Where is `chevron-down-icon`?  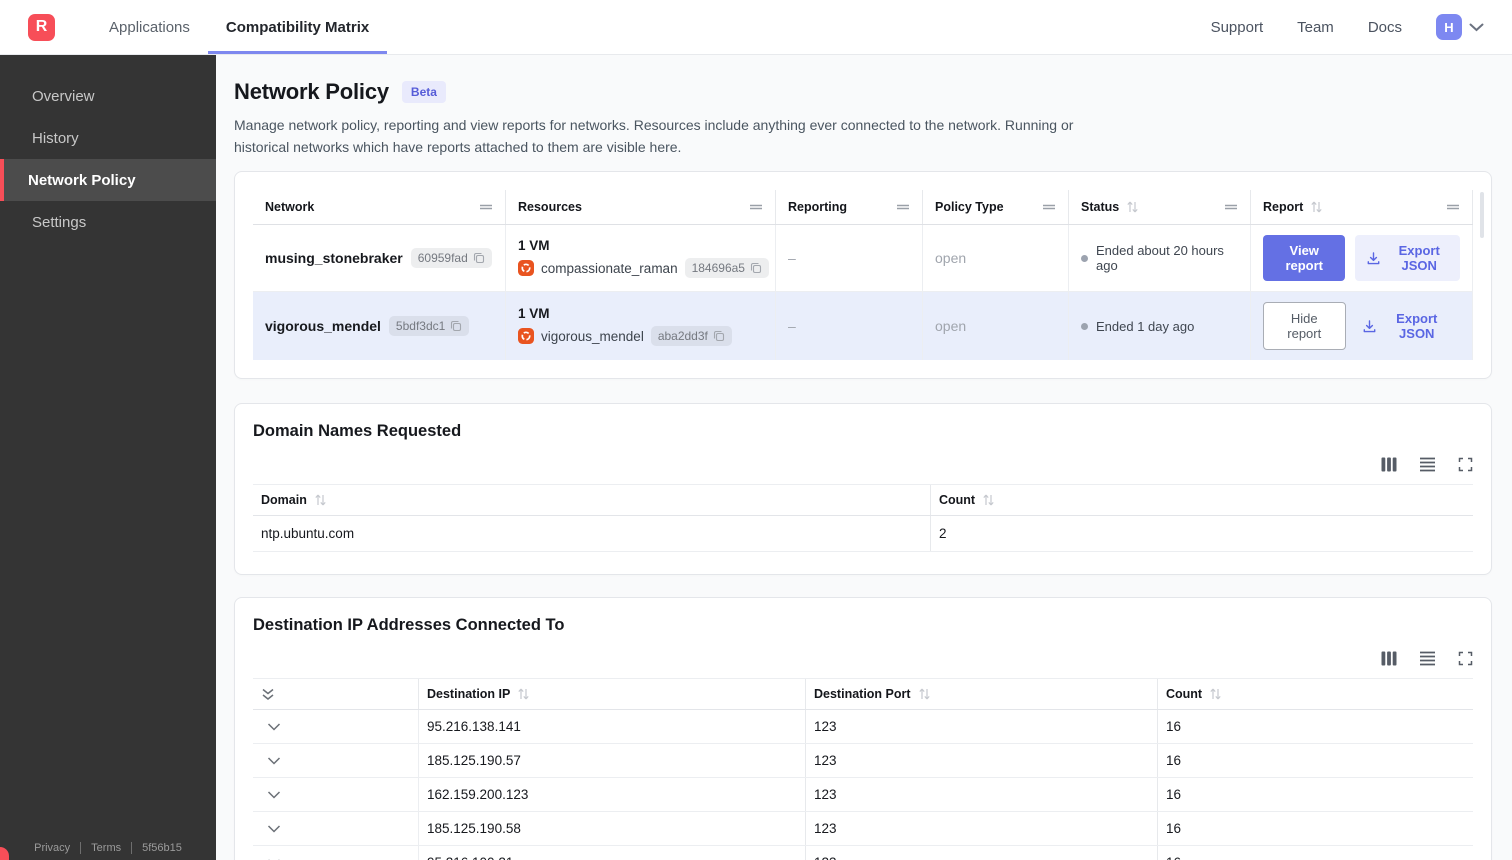
chevron-down-icon is located at coordinates (1476, 27).